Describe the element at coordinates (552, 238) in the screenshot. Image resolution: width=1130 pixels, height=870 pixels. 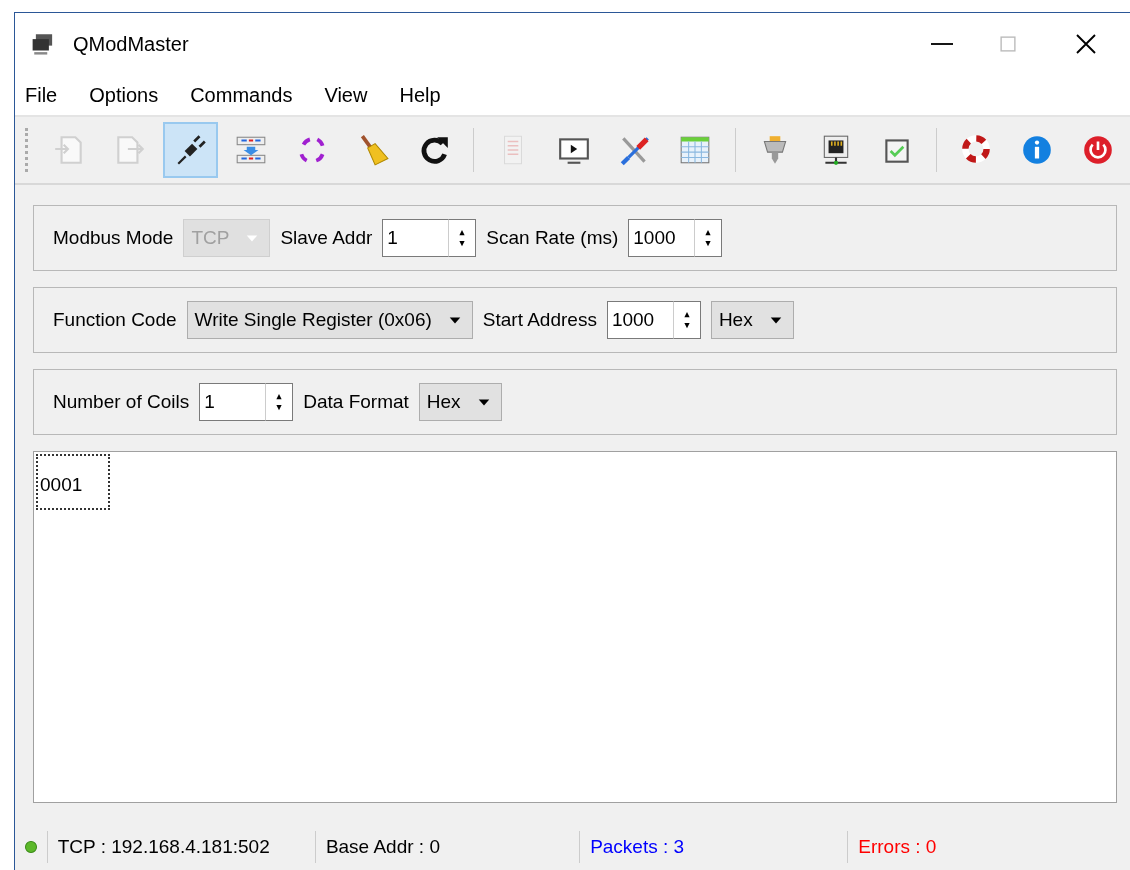
I see `field-label: Scan Rate (ms)` at that location.